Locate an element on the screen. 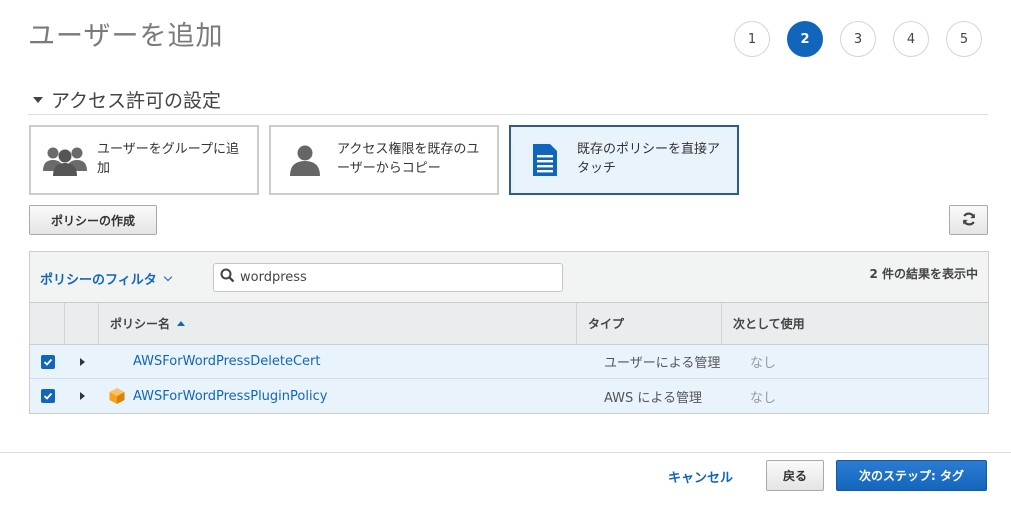 Image resolution: width=1011 pixels, height=506 pixels. table-row: AWSForWordPressDeleteCert ユーザーによる管理 なし is located at coordinates (509, 362).